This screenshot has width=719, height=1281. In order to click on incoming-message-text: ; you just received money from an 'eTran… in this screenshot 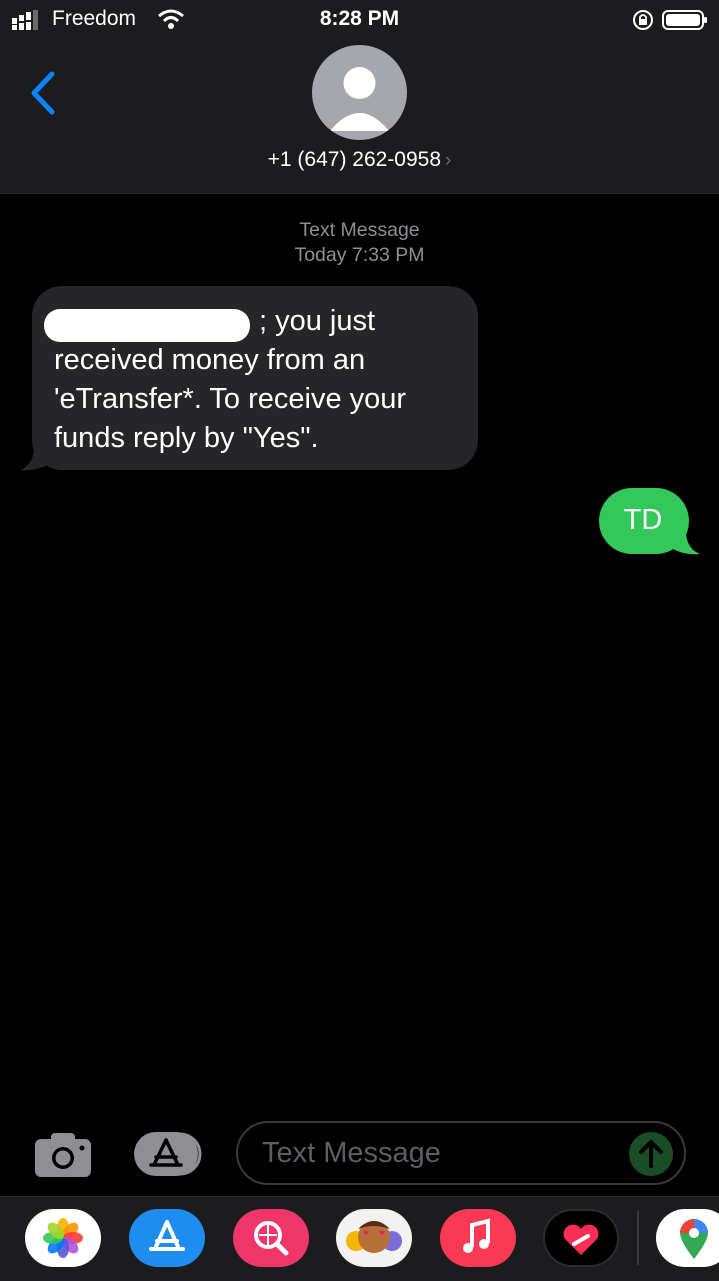, I will do `click(230, 379)`.